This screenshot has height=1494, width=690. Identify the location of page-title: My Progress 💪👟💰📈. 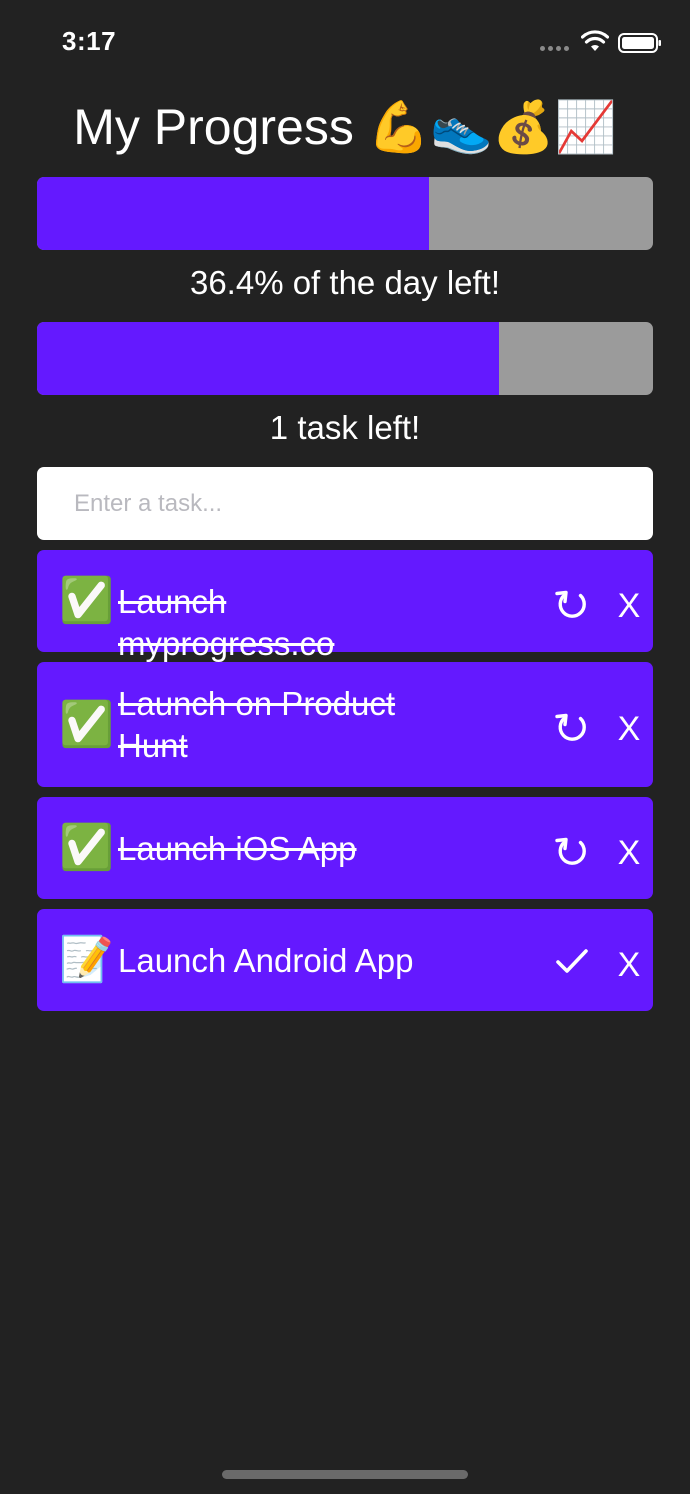
(345, 127).